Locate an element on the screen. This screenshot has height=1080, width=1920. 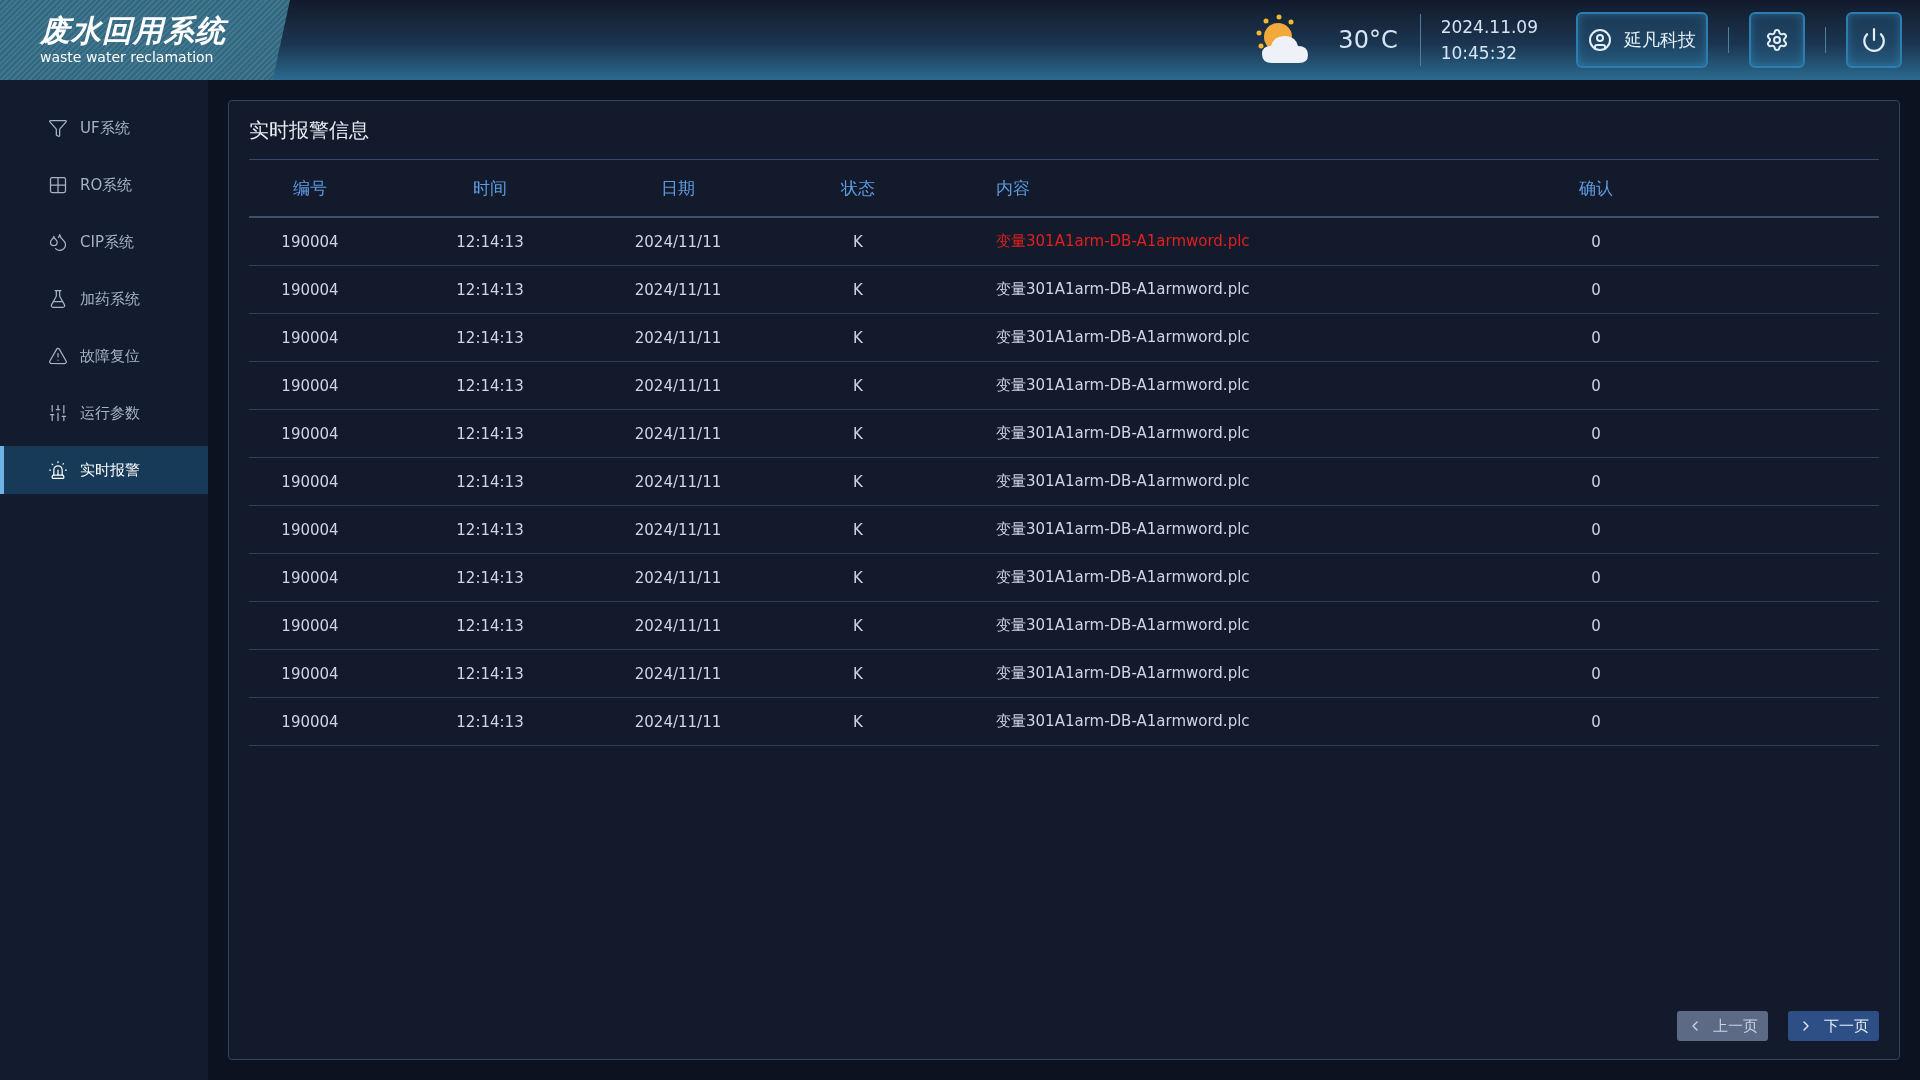
power-icon is located at coordinates (1874, 40).